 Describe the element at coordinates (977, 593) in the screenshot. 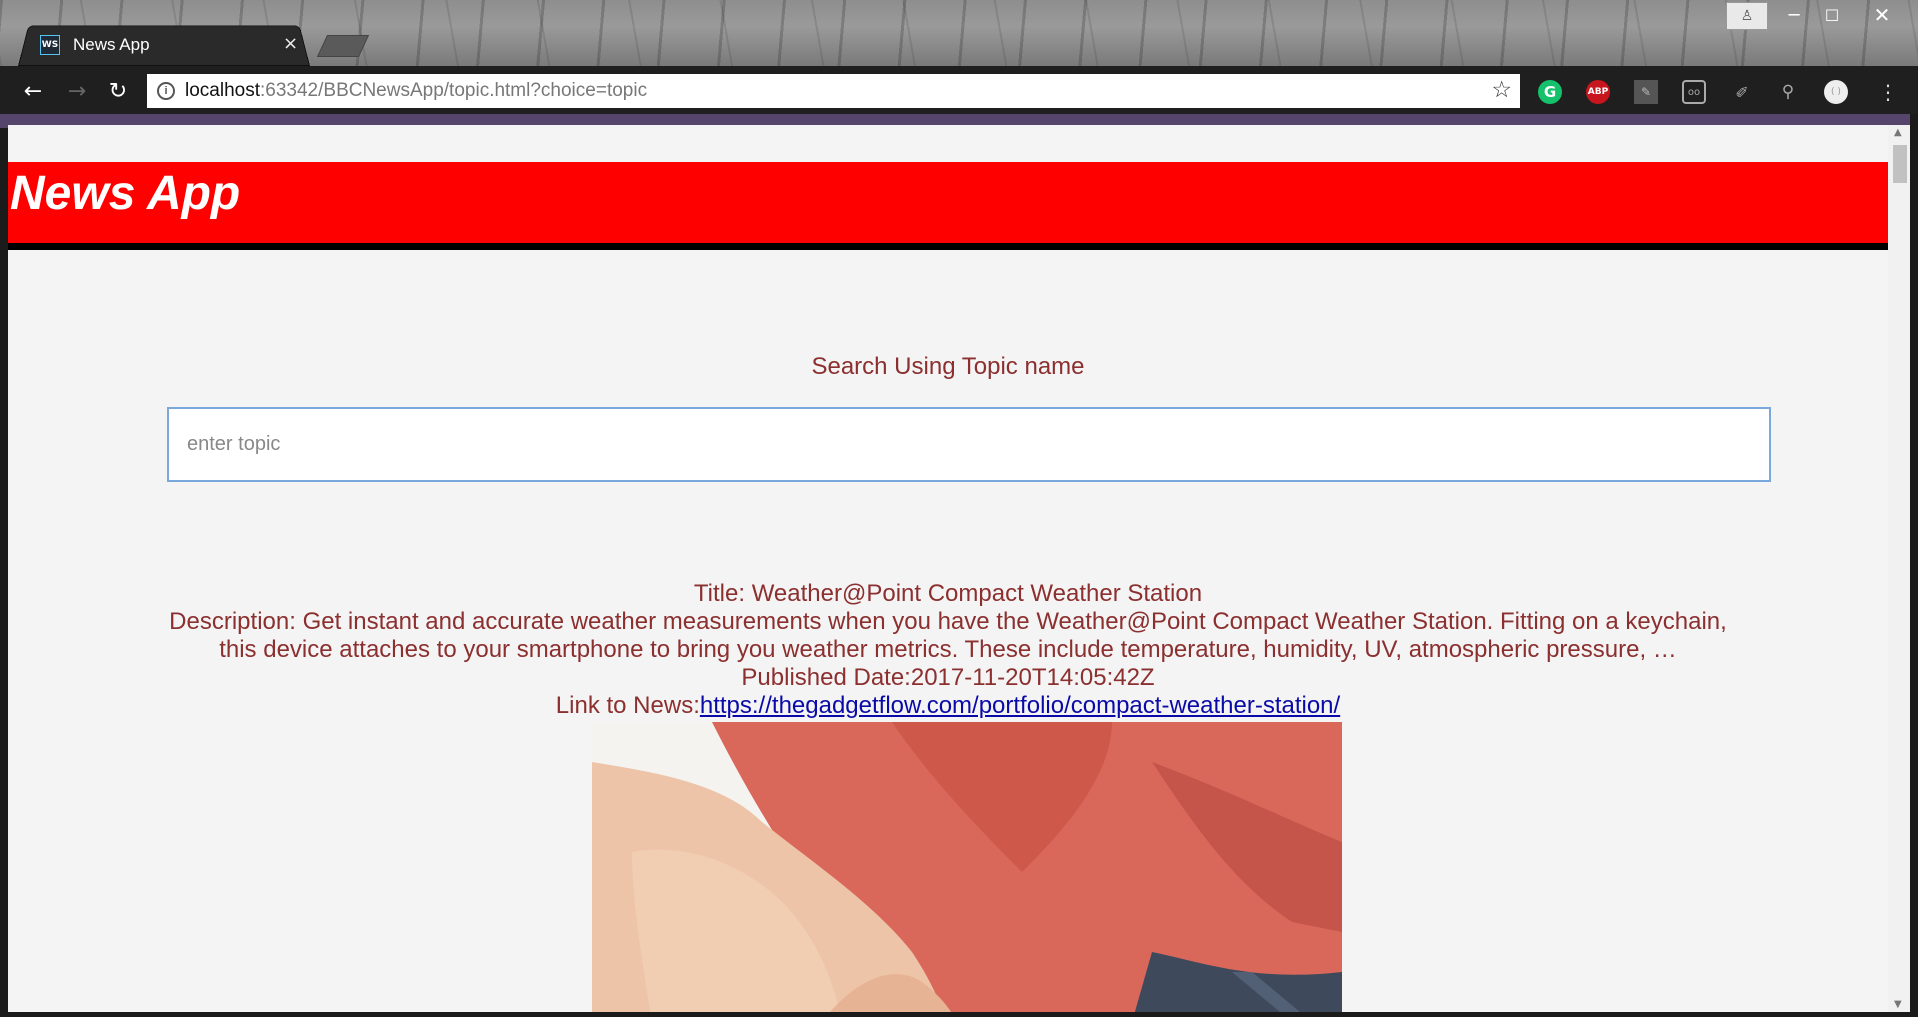

I see `article-title: Weather@Point Compact Weather Station` at that location.